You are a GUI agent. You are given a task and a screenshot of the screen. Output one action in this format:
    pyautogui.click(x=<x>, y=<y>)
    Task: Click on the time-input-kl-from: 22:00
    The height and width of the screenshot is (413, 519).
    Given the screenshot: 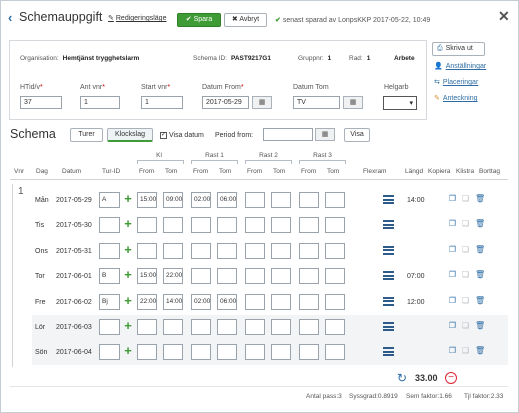 What is the action you would take?
    pyautogui.click(x=147, y=301)
    